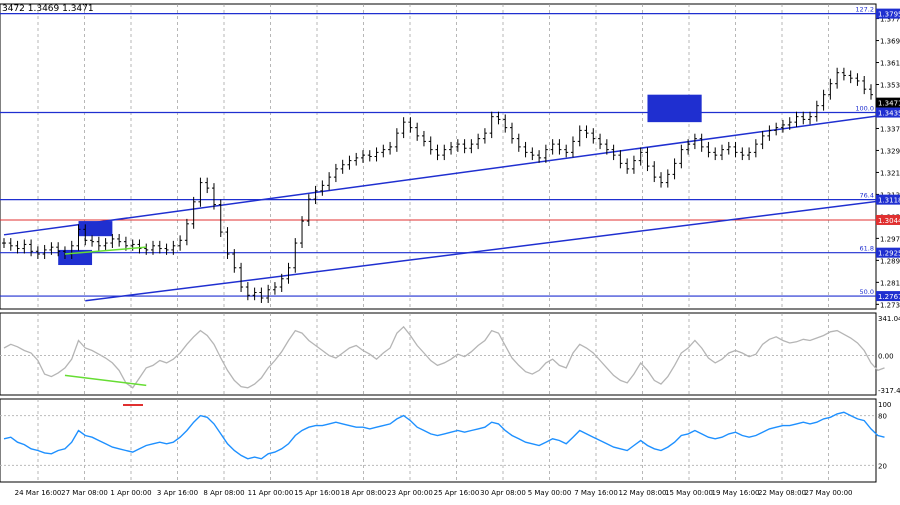 The width and height of the screenshot is (900, 505). I want to click on fib-level-label: 76.4, so click(867, 196).